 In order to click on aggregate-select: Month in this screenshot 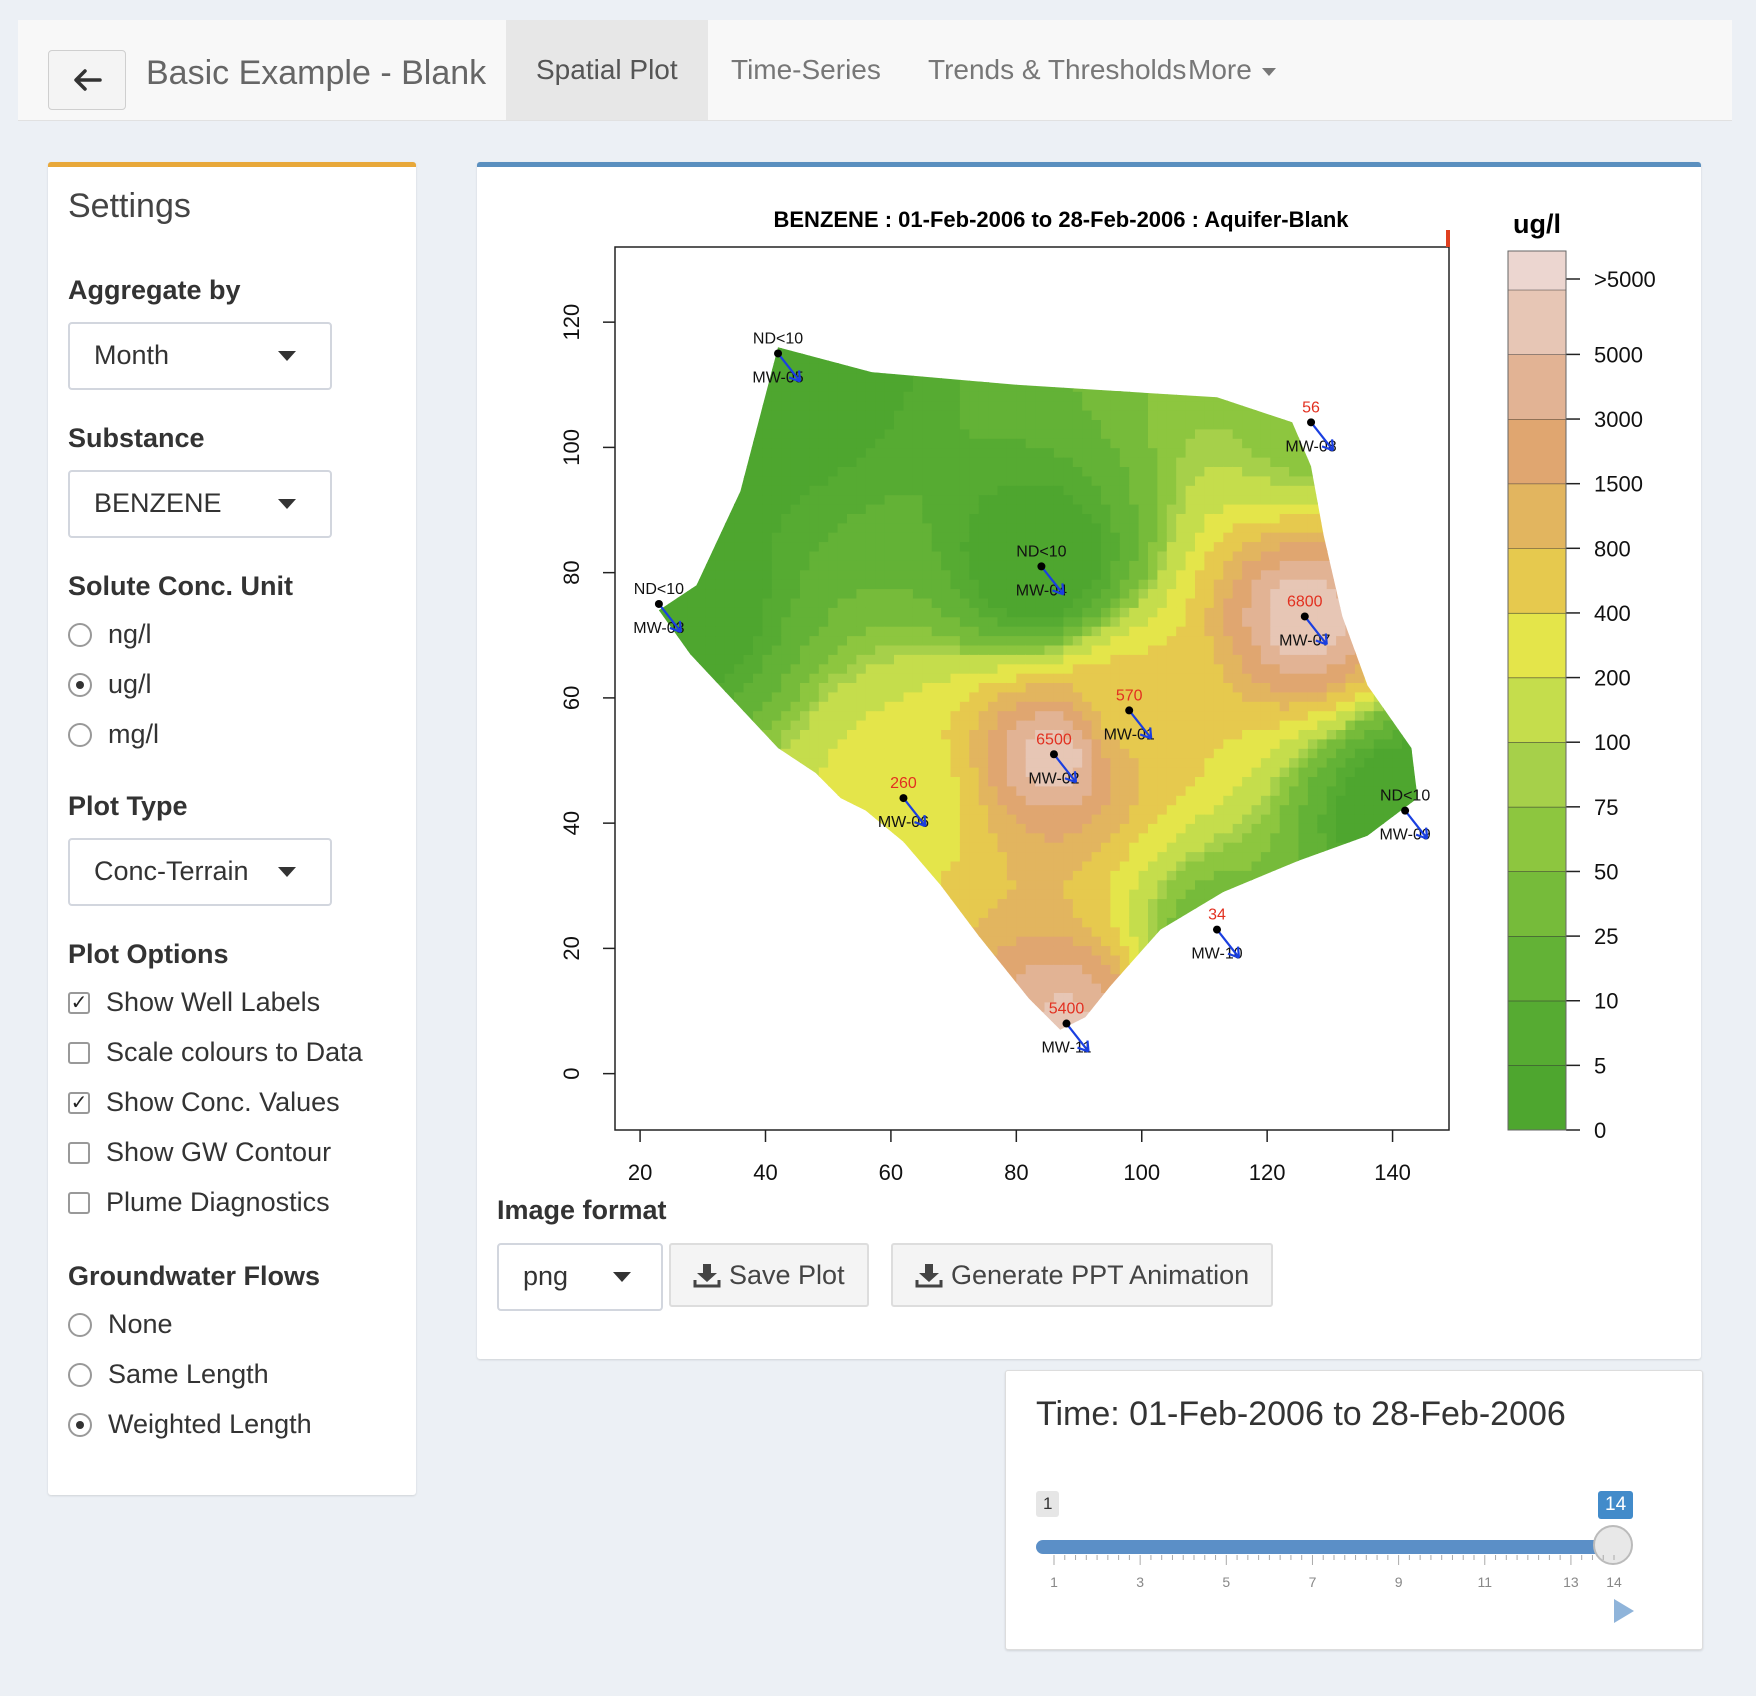, I will do `click(200, 356)`.